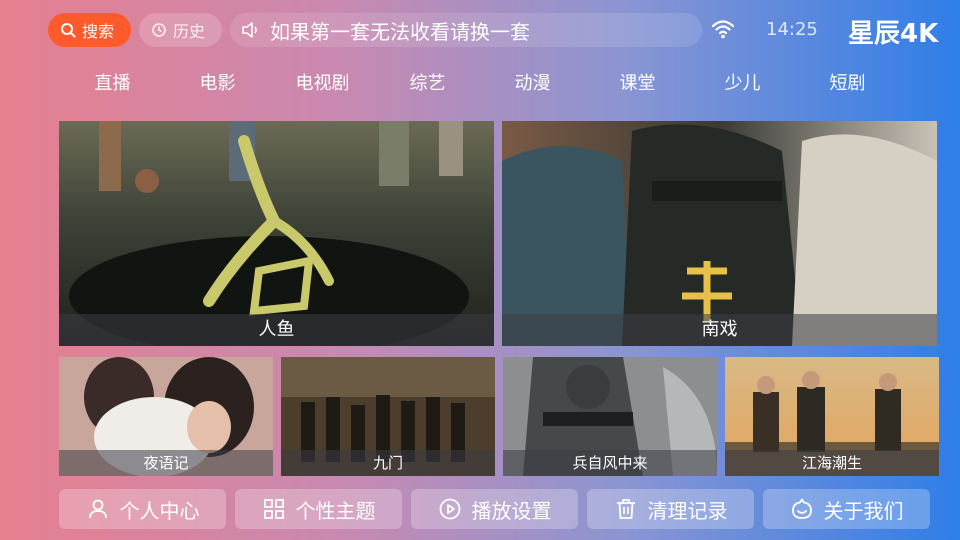 The height and width of the screenshot is (540, 960). What do you see at coordinates (847, 84) in the screenshot?
I see `tab-short-drama: 短剧` at bounding box center [847, 84].